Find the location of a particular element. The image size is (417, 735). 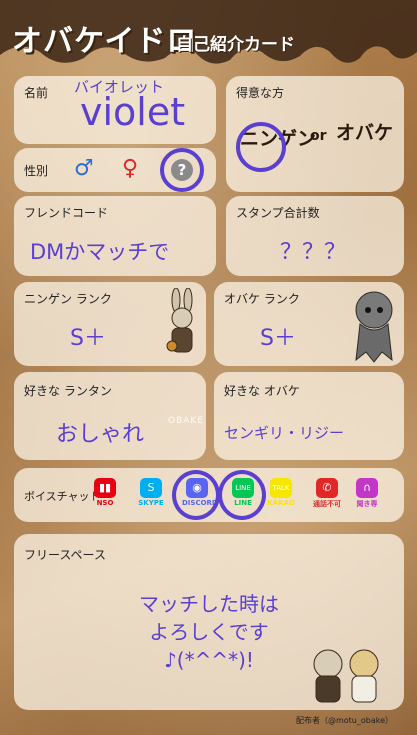

credit-text: 配布者（@motu_obake） is located at coordinates (344, 720).